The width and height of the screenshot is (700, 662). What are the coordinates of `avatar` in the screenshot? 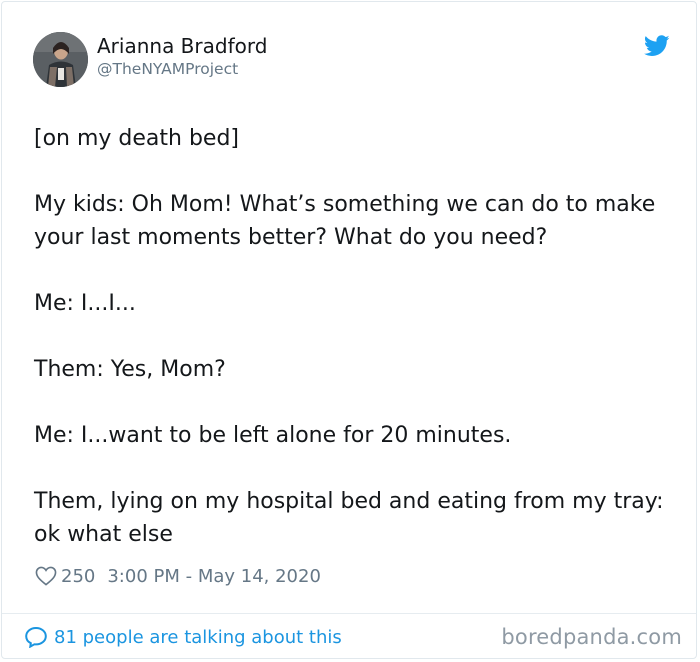 It's located at (60, 59).